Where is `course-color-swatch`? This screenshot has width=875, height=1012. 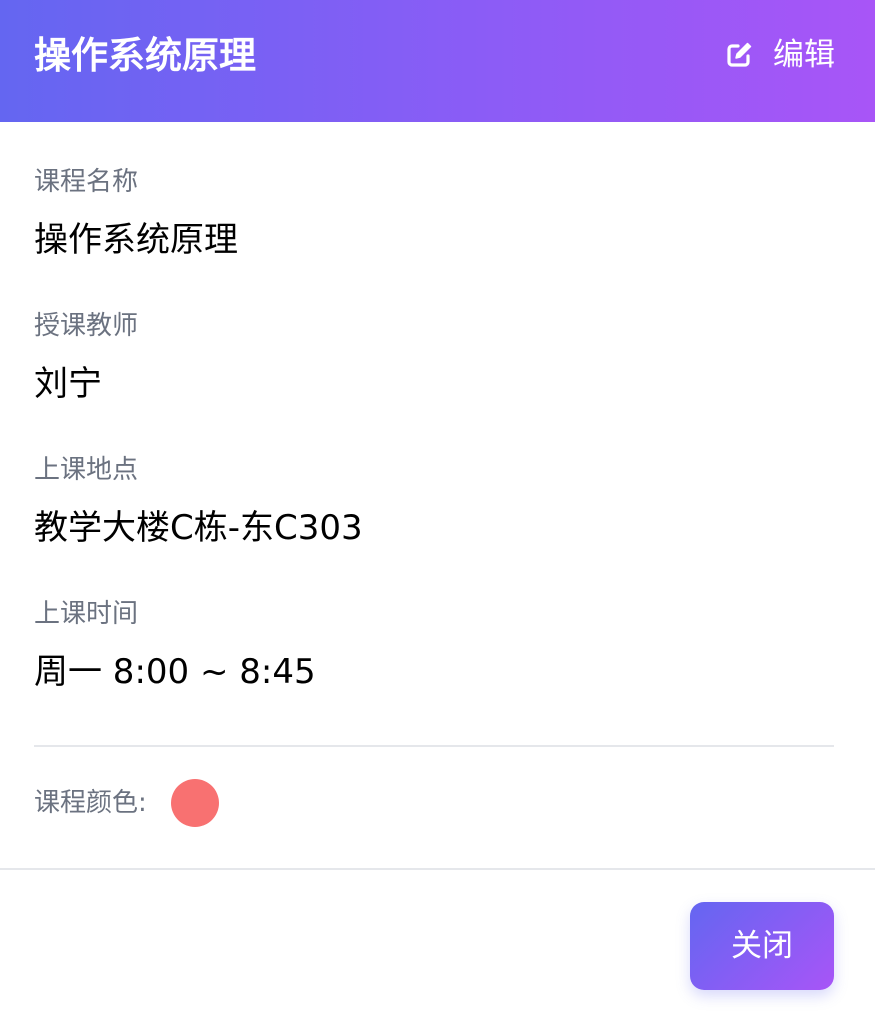
course-color-swatch is located at coordinates (194, 803).